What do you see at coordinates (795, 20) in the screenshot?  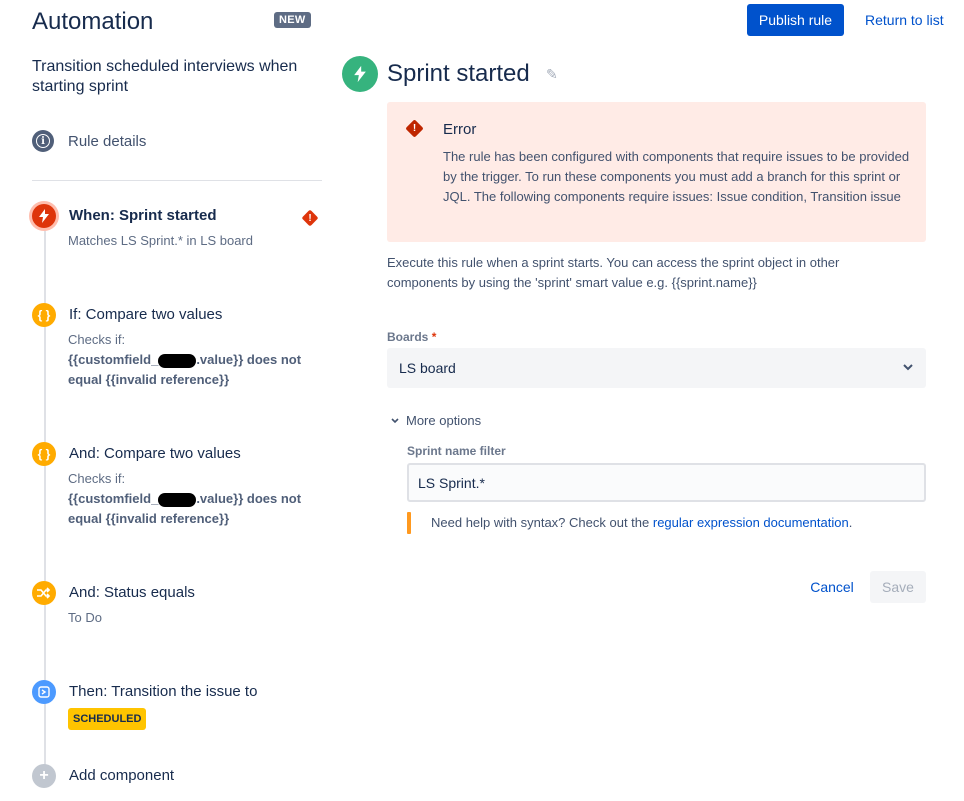 I see `publish-rule-button: Publish rule` at bounding box center [795, 20].